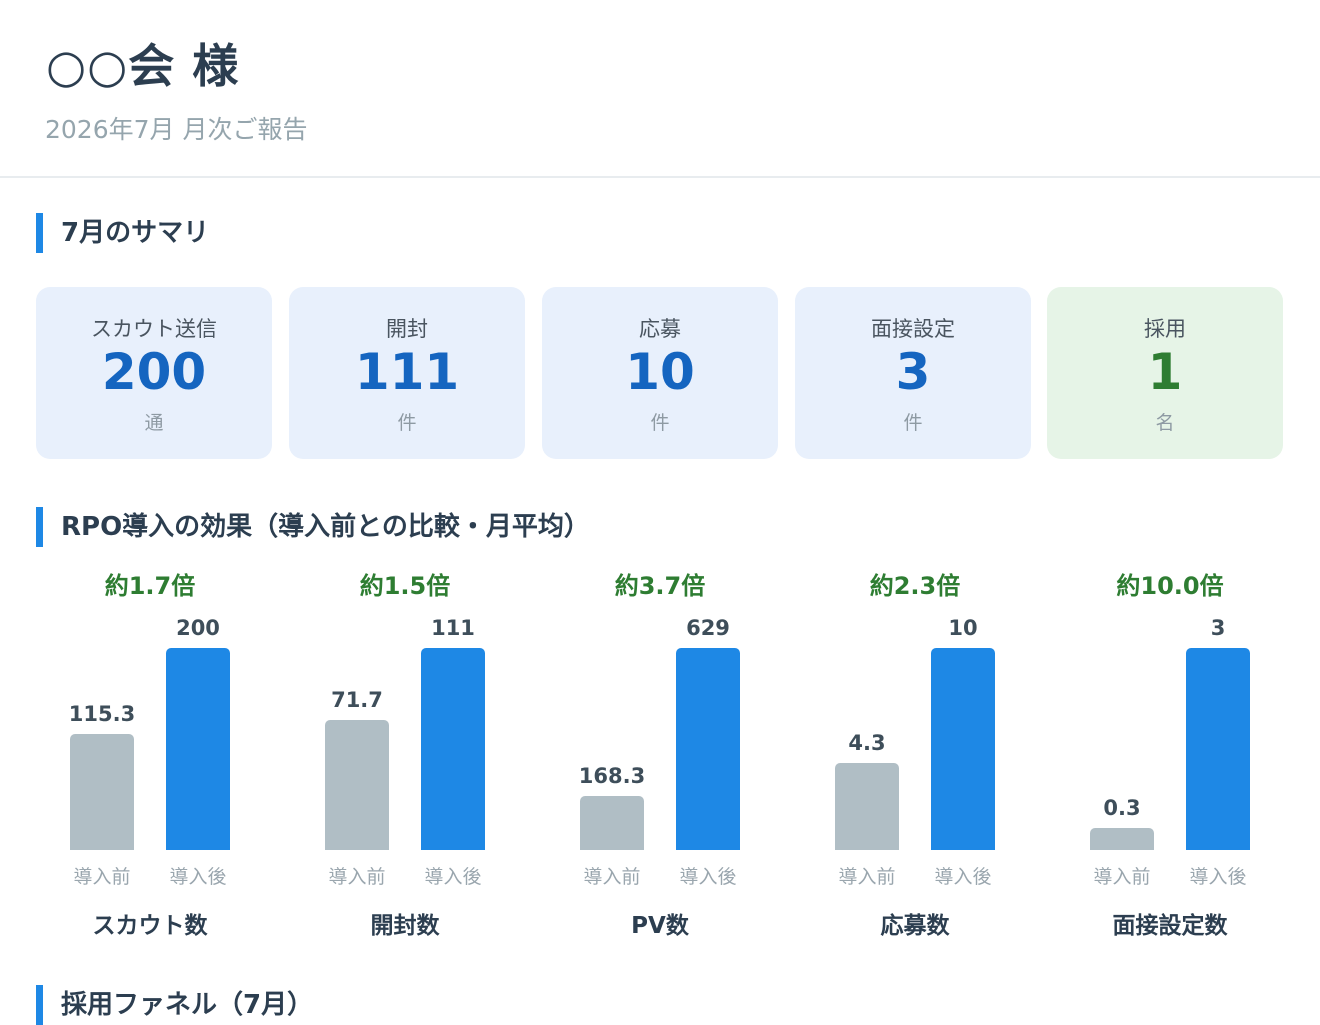 This screenshot has height=1025, width=1320. I want to click on kpi-card-interview: 面接設定 3 件, so click(913, 373).